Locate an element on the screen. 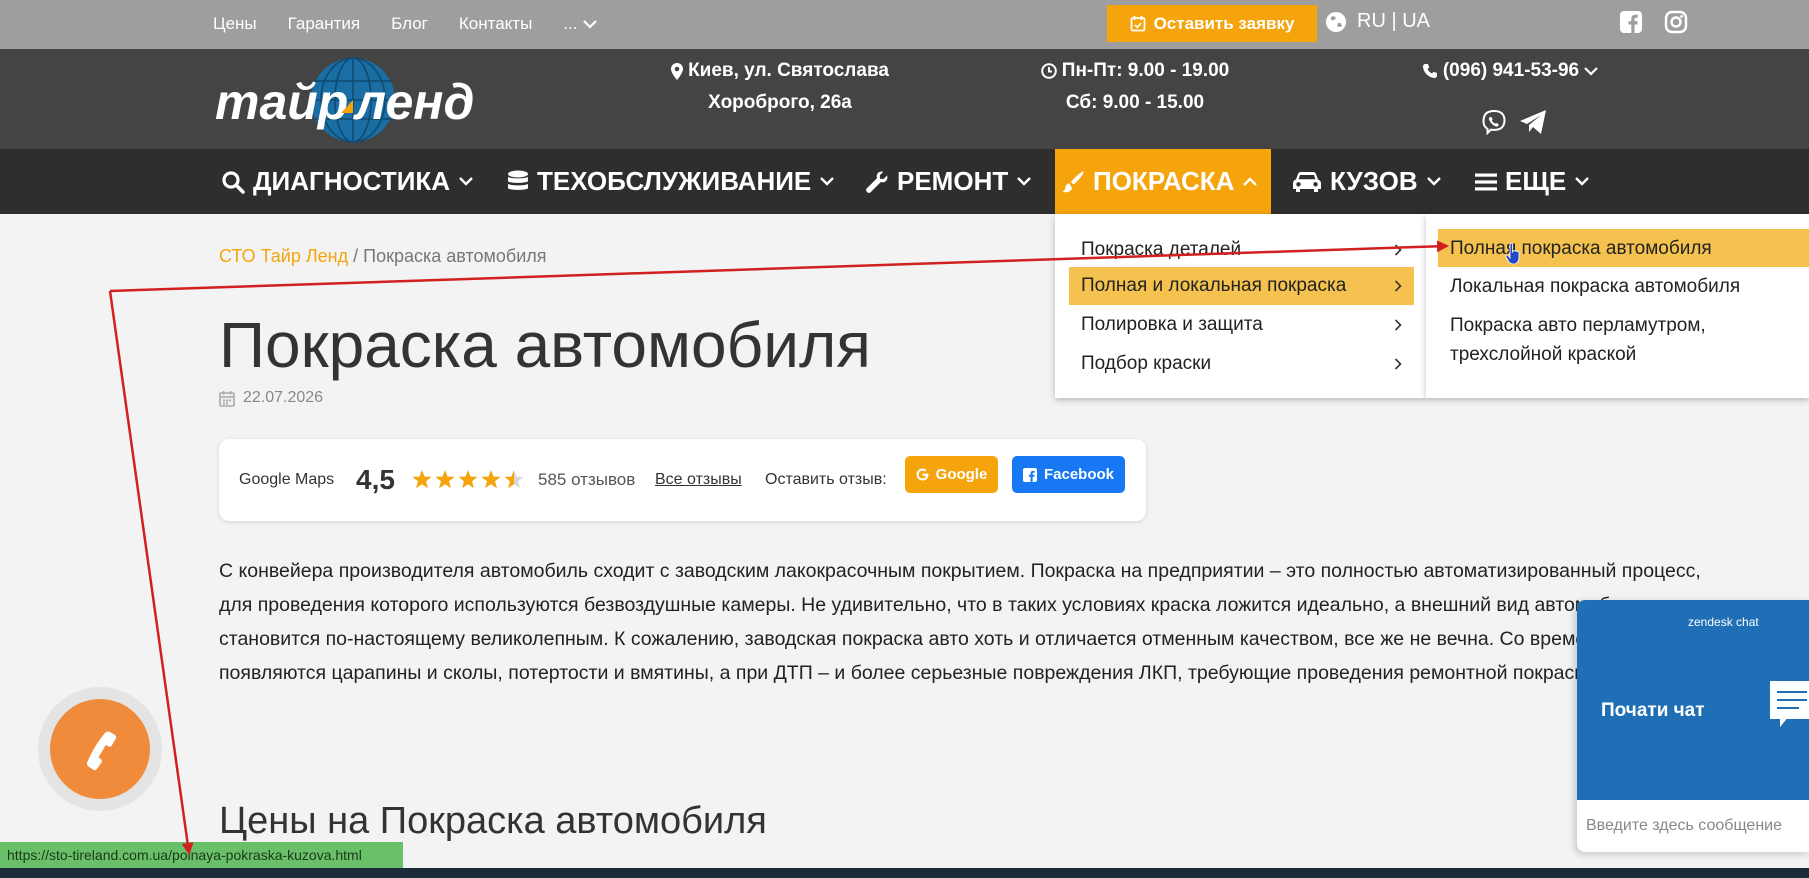 This screenshot has height=878, width=1809. top-link-warranty: Гарантия is located at coordinates (324, 24).